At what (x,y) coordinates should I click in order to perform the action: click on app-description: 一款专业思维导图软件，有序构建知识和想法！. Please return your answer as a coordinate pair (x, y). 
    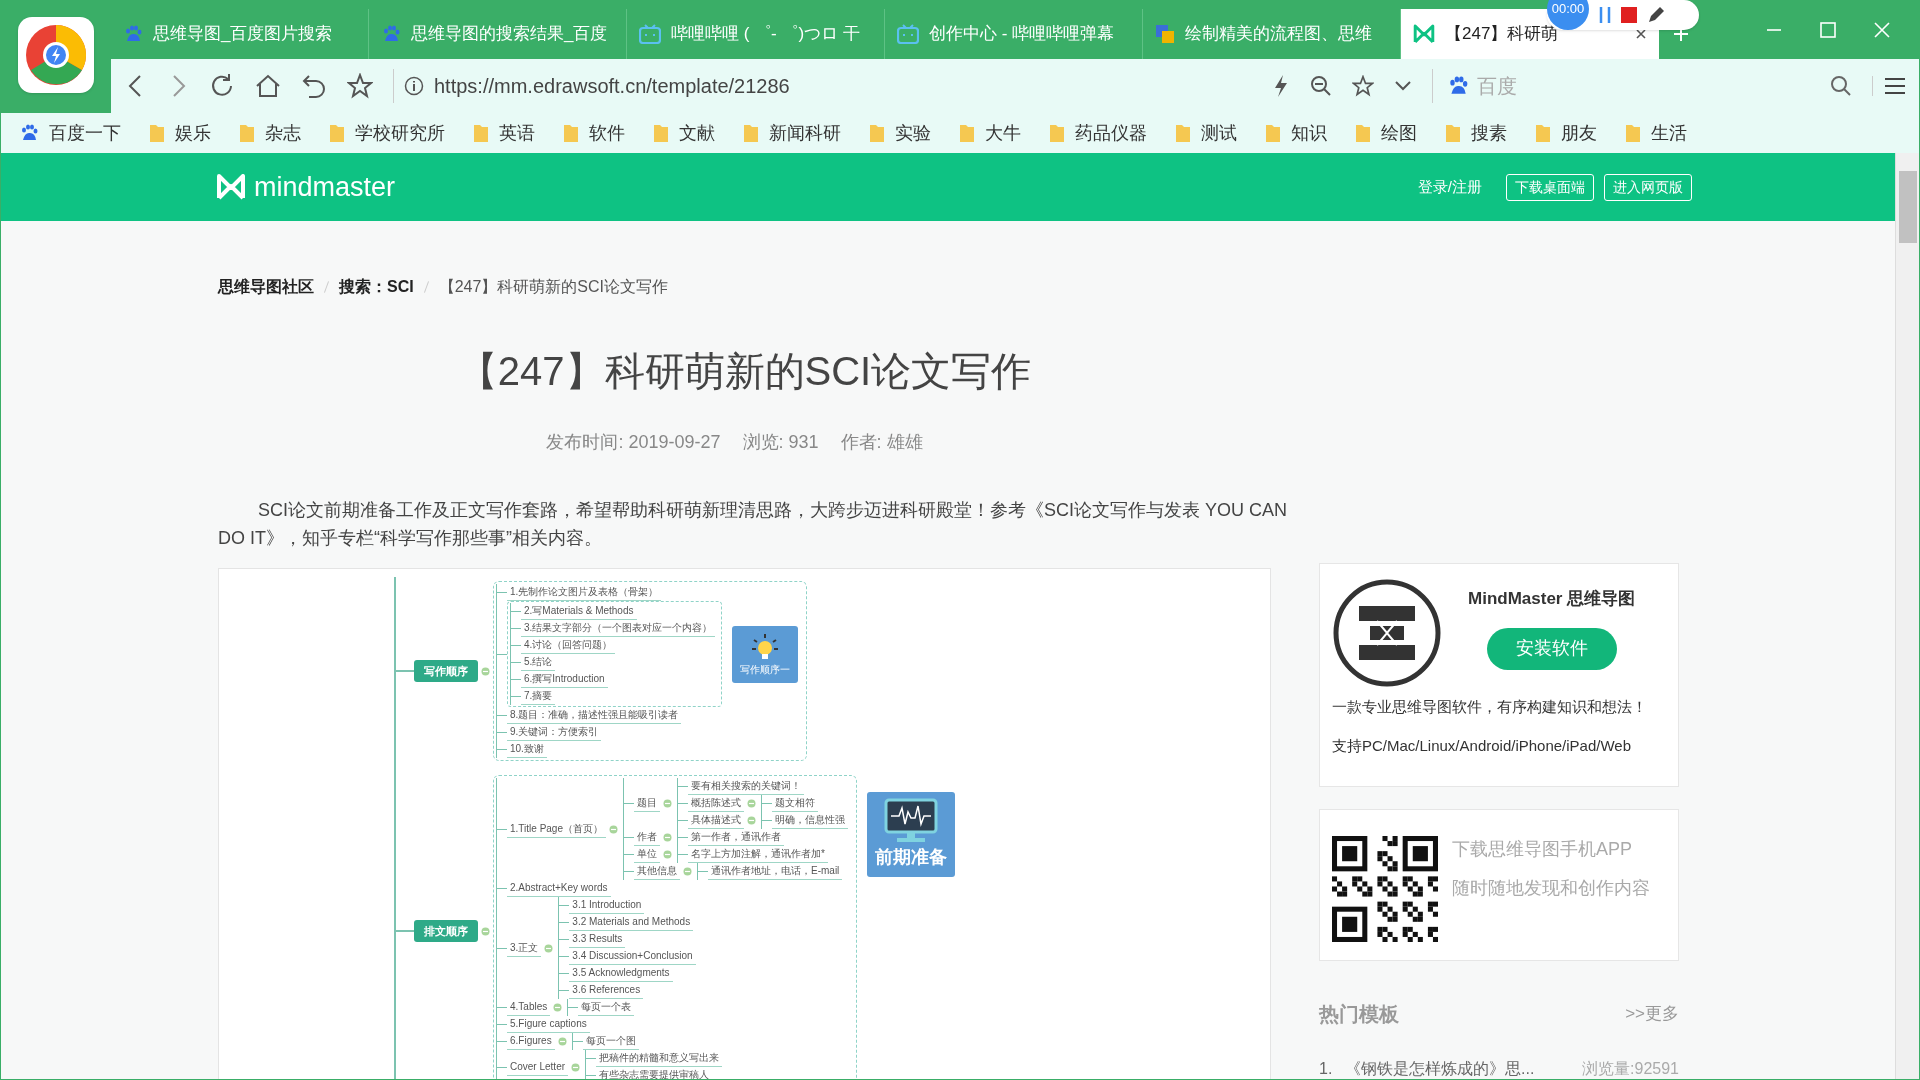
    Looking at the image, I should click on (1490, 707).